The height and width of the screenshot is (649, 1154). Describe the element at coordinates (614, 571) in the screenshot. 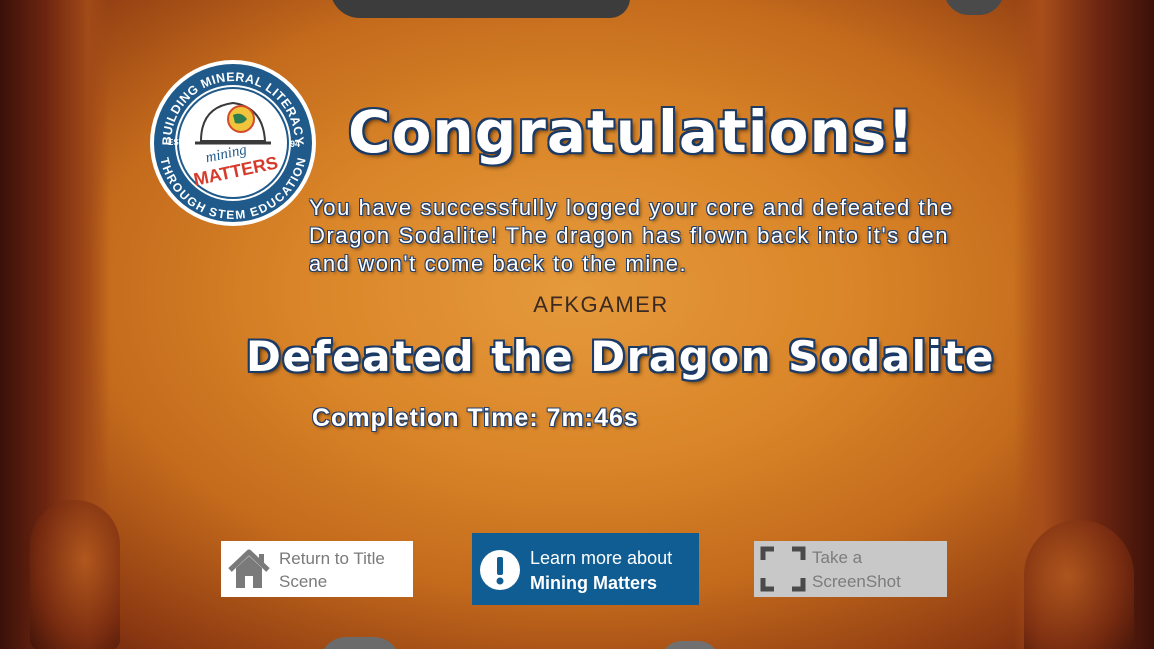

I see `learn-more-label: Learn more about Mining Matters` at that location.